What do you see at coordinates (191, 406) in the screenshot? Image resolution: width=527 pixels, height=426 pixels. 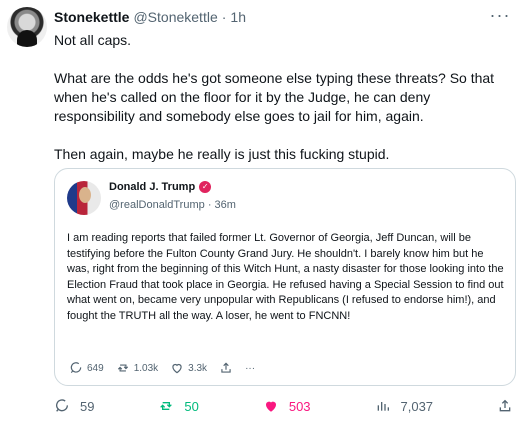 I see `retweet-count: 50` at bounding box center [191, 406].